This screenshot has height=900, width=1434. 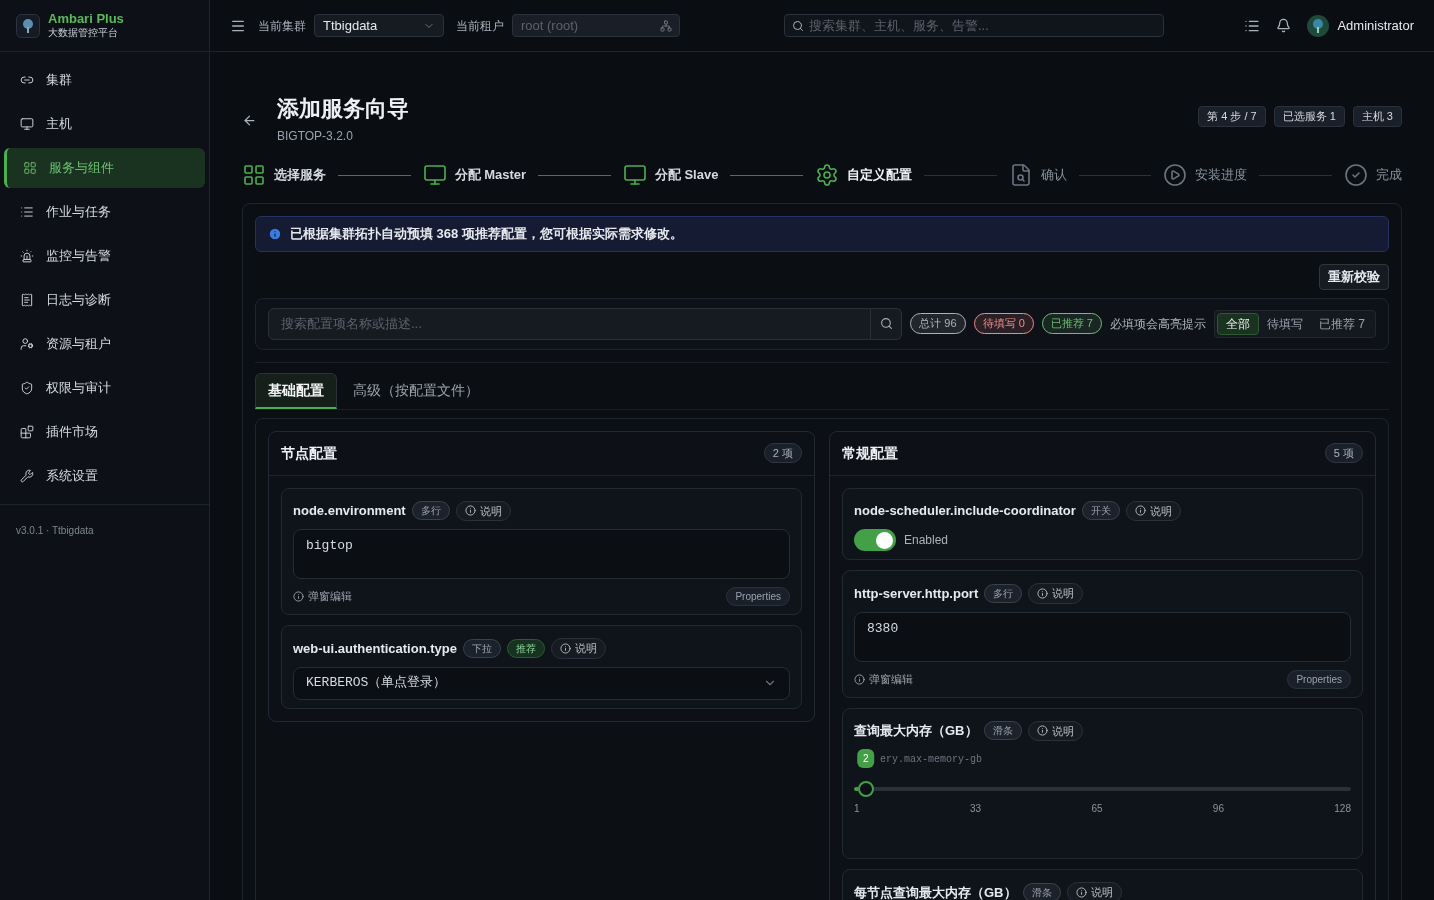 What do you see at coordinates (1354, 277) in the screenshot?
I see `revalidate-button: 重新校验` at bounding box center [1354, 277].